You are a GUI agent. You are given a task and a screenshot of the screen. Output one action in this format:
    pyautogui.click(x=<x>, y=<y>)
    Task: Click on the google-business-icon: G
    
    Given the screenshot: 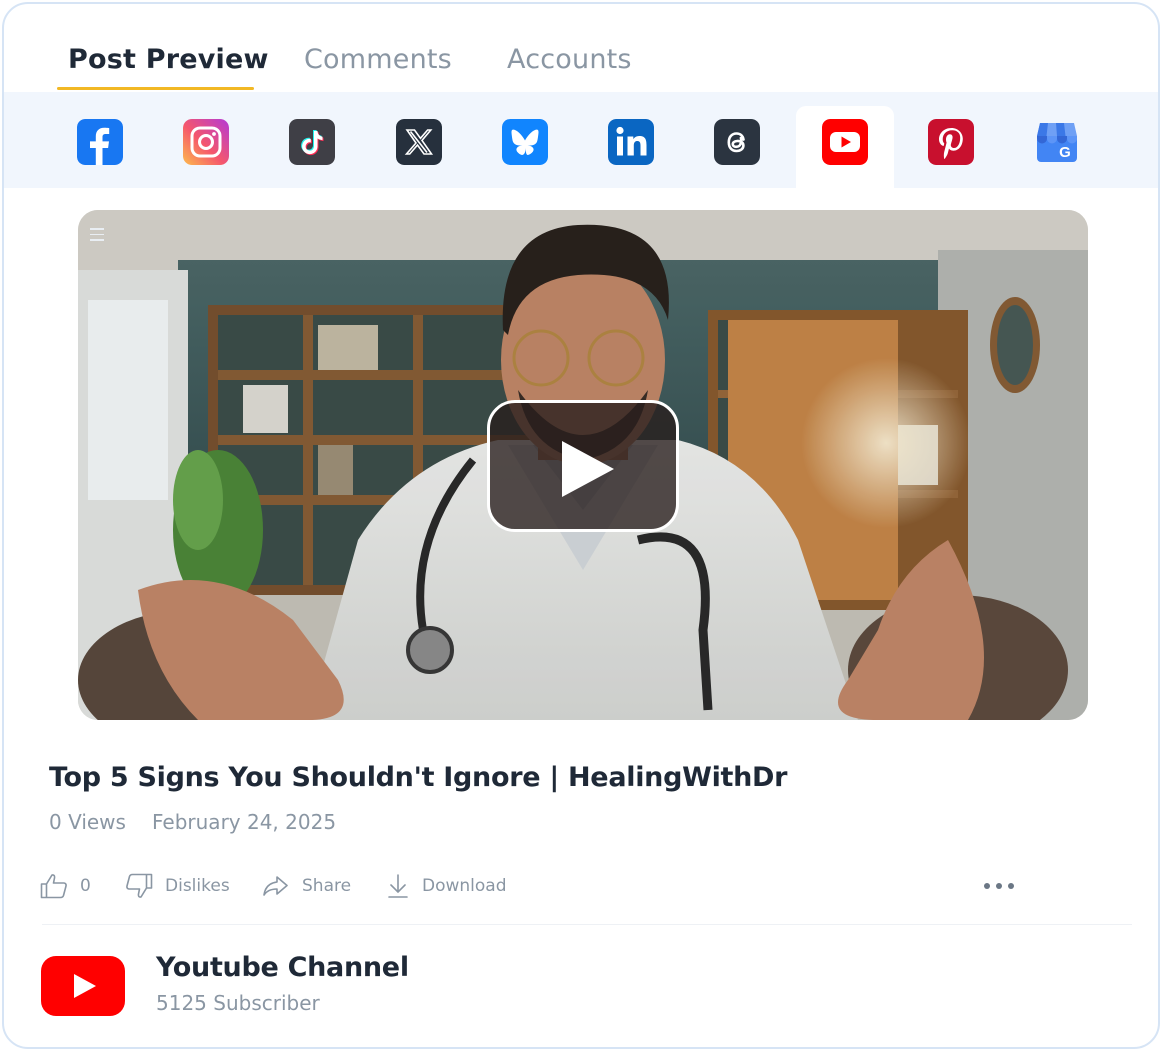 What is the action you would take?
    pyautogui.click(x=1057, y=142)
    